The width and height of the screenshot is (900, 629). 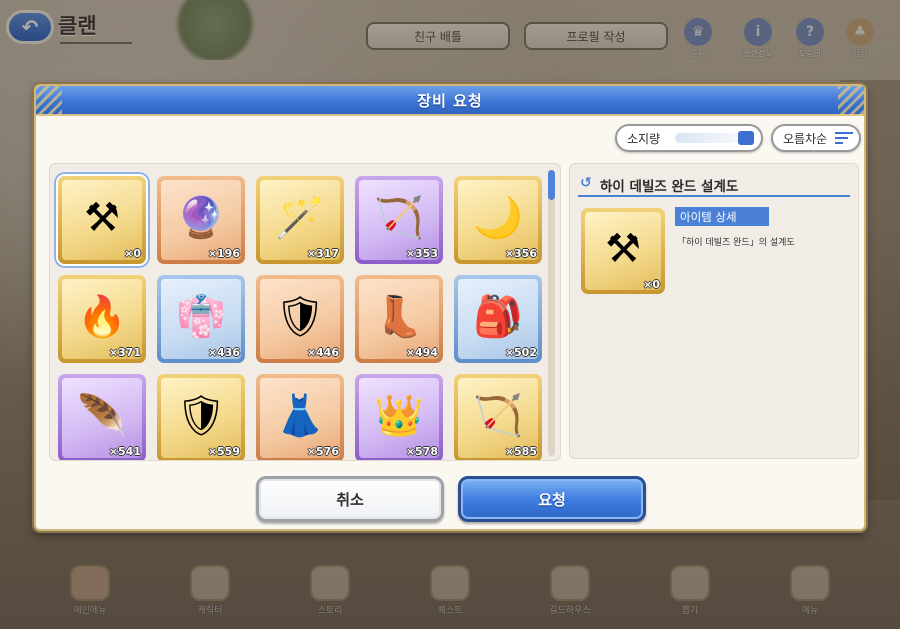 What do you see at coordinates (520, 253) in the screenshot?
I see `item-quantity: ×356` at bounding box center [520, 253].